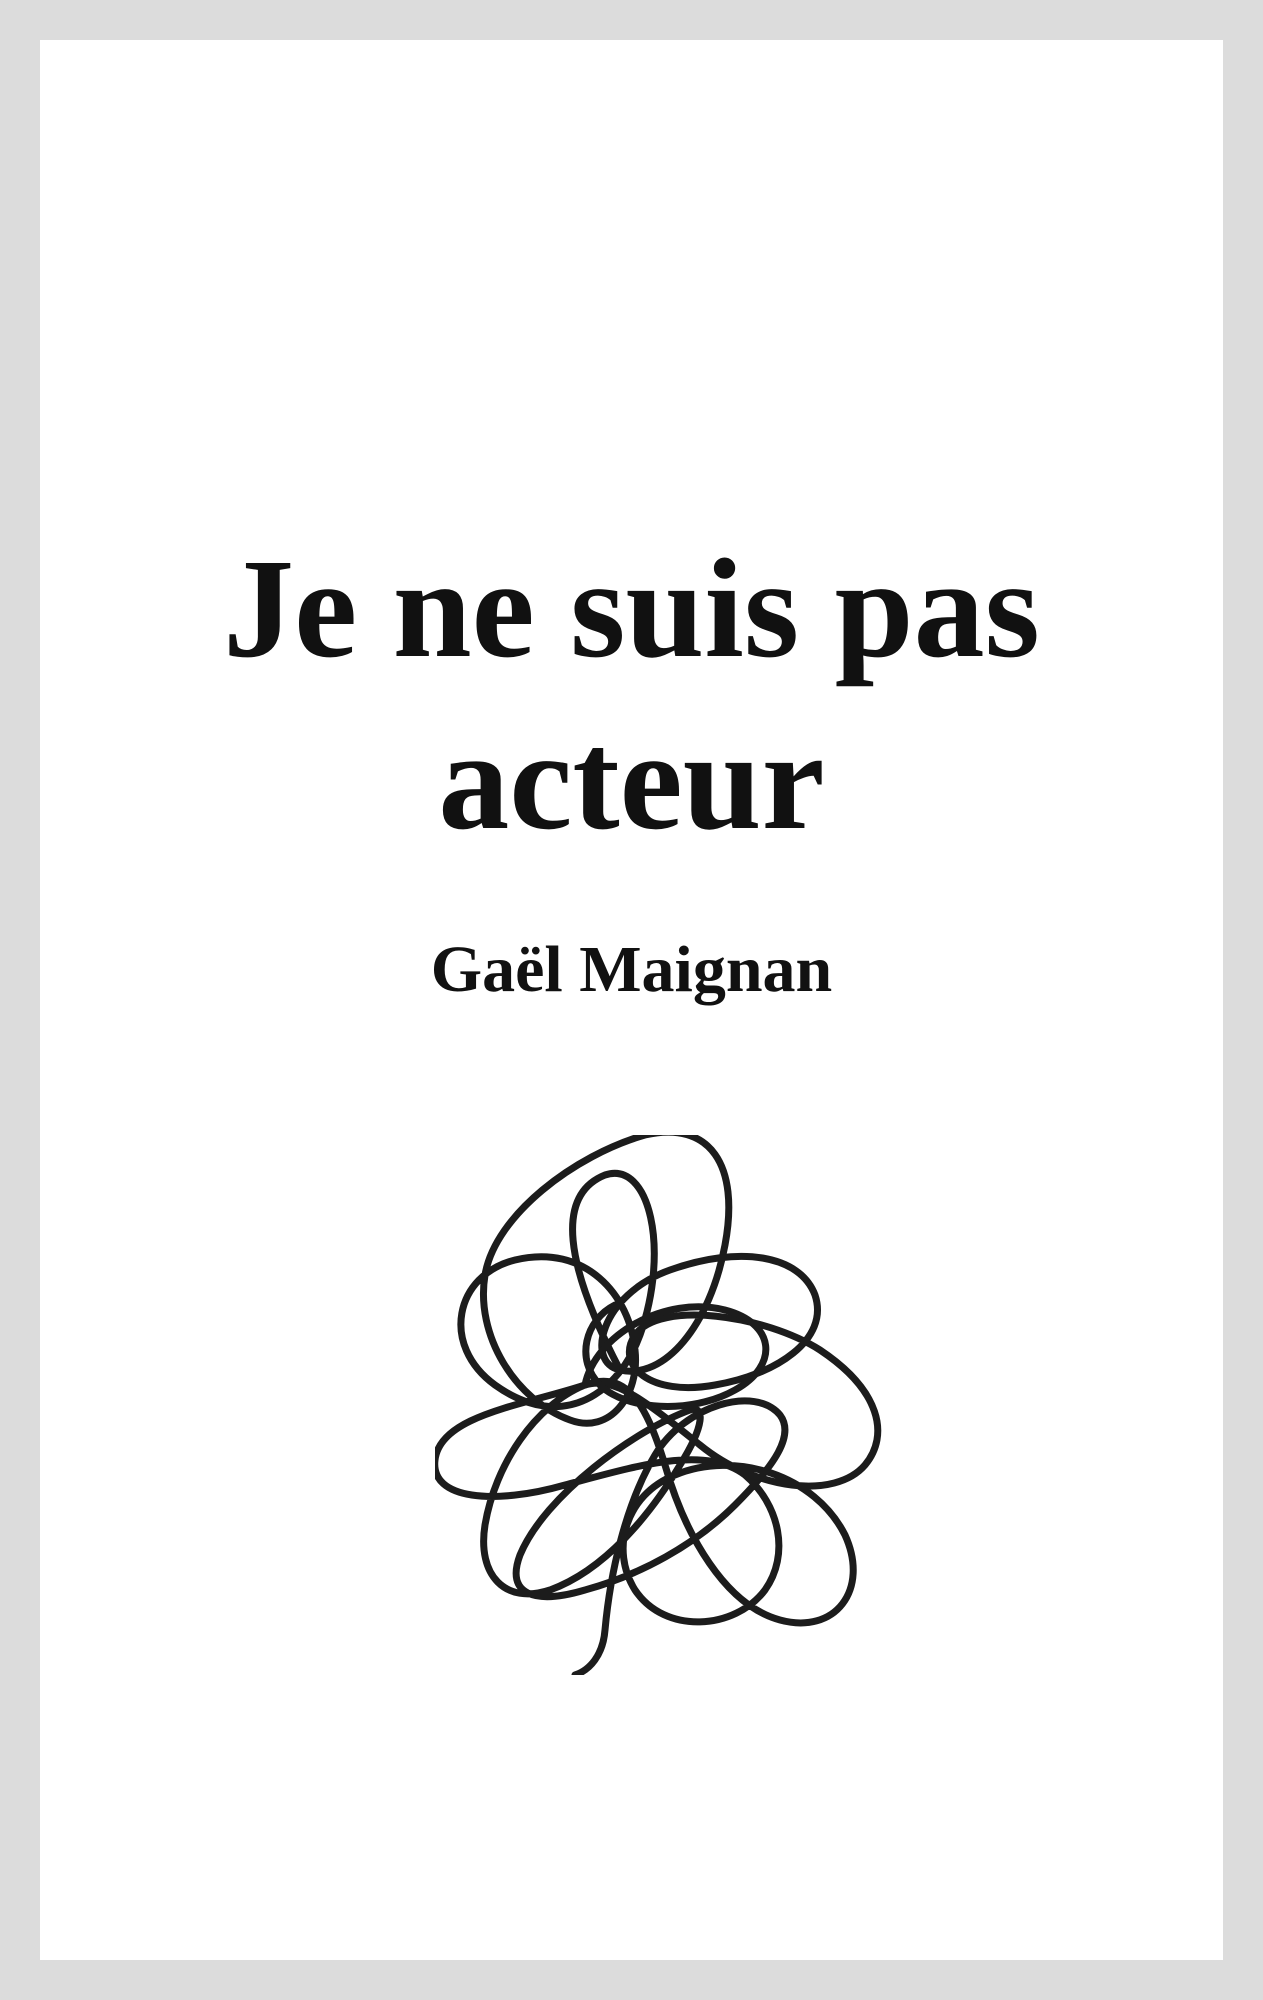 The image size is (1263, 2000). I want to click on book-title-line-1: Je ne suis pas, so click(631, 608).